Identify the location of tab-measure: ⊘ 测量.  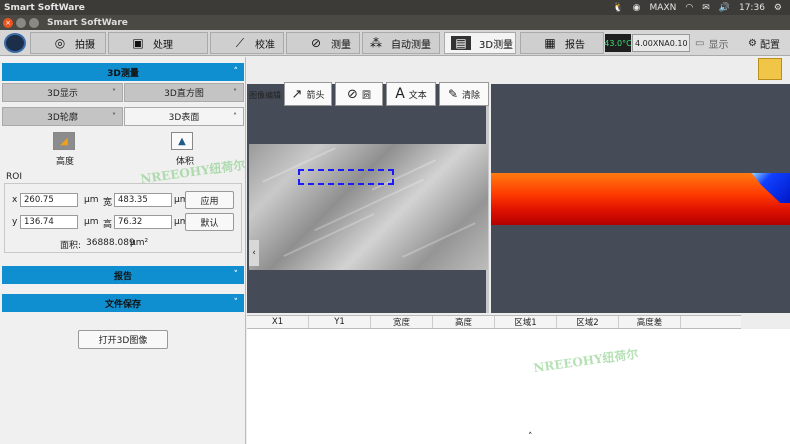
(323, 43).